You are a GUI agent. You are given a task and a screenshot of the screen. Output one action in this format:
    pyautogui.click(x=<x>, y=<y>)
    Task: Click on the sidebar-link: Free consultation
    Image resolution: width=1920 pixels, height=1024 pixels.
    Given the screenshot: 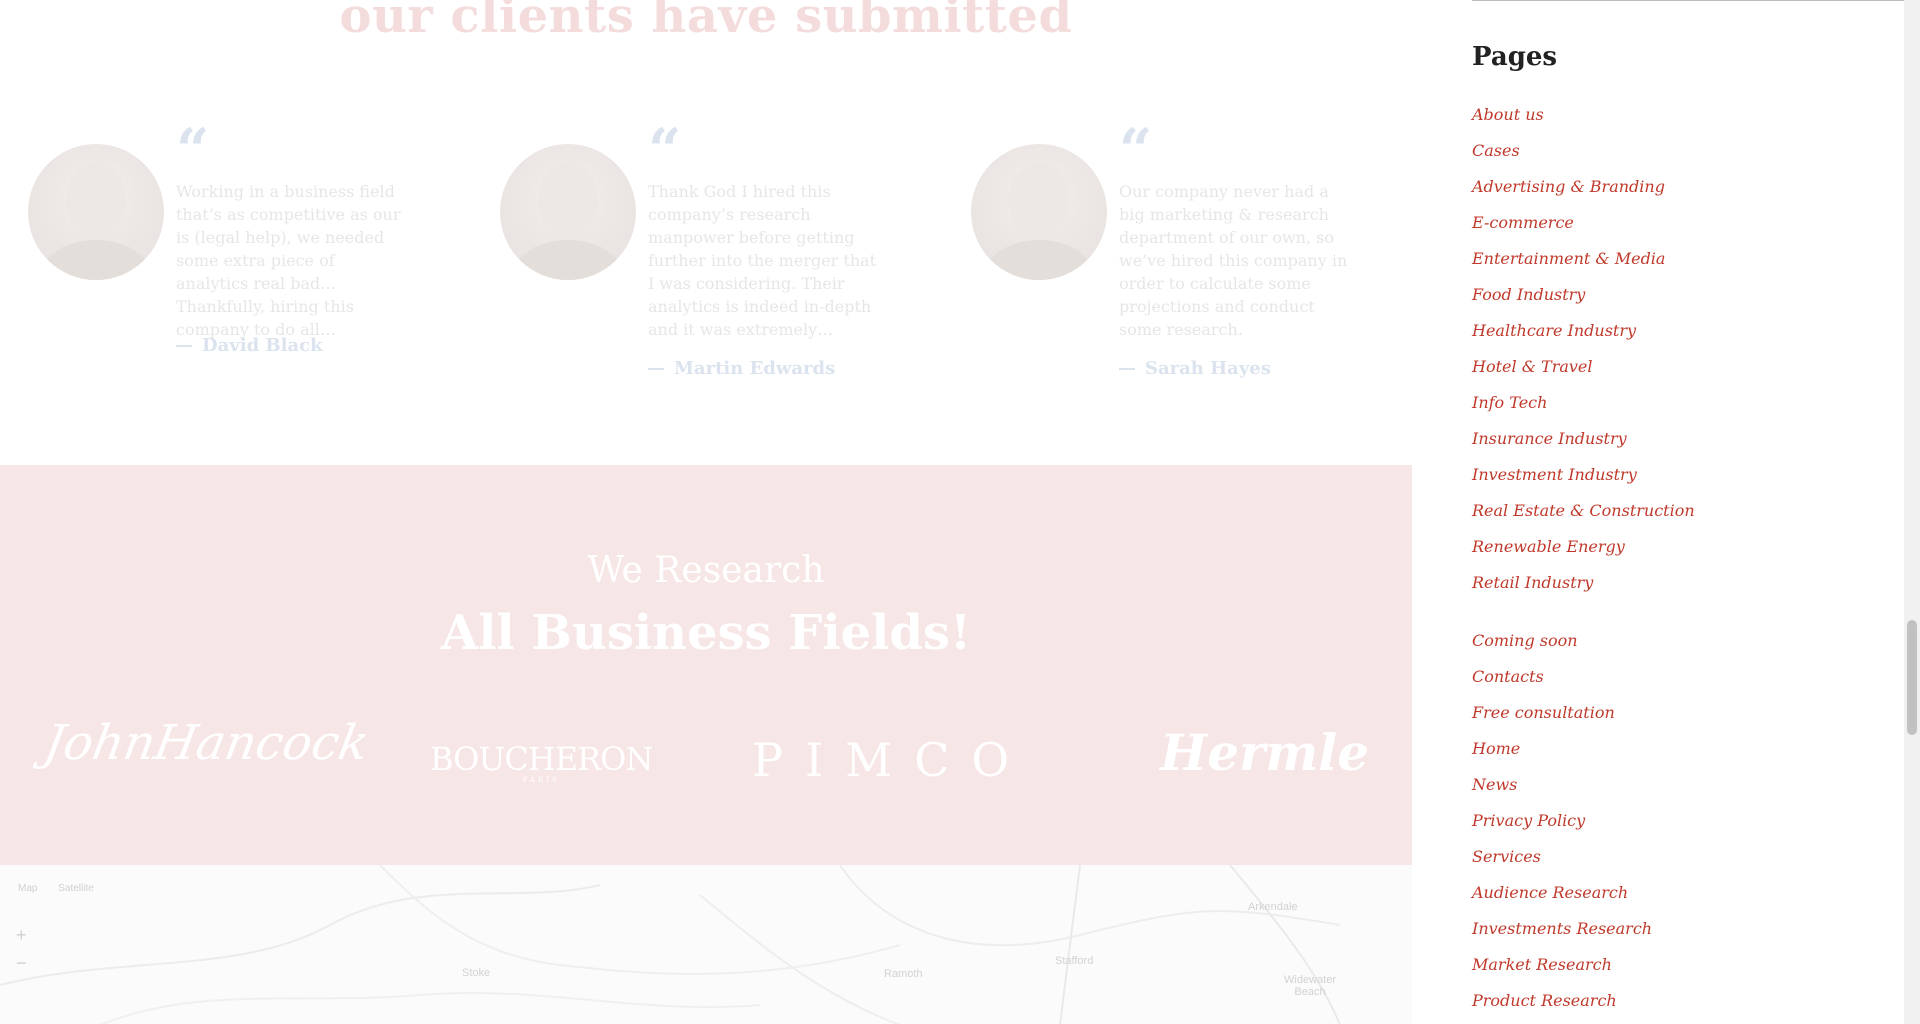 What is the action you would take?
    pyautogui.click(x=1543, y=712)
    